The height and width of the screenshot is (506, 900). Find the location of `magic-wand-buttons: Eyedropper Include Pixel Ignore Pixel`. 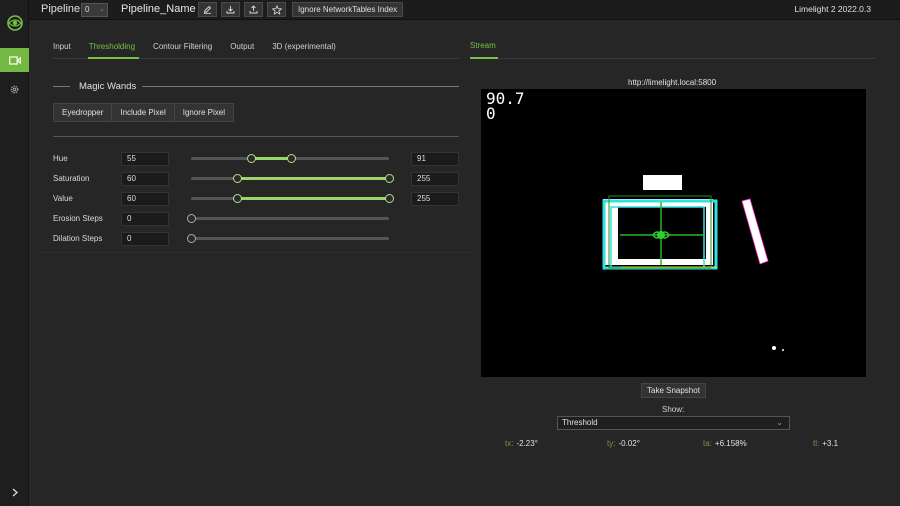

magic-wand-buttons: Eyedropper Include Pixel Ignore Pixel is located at coordinates (143, 112).